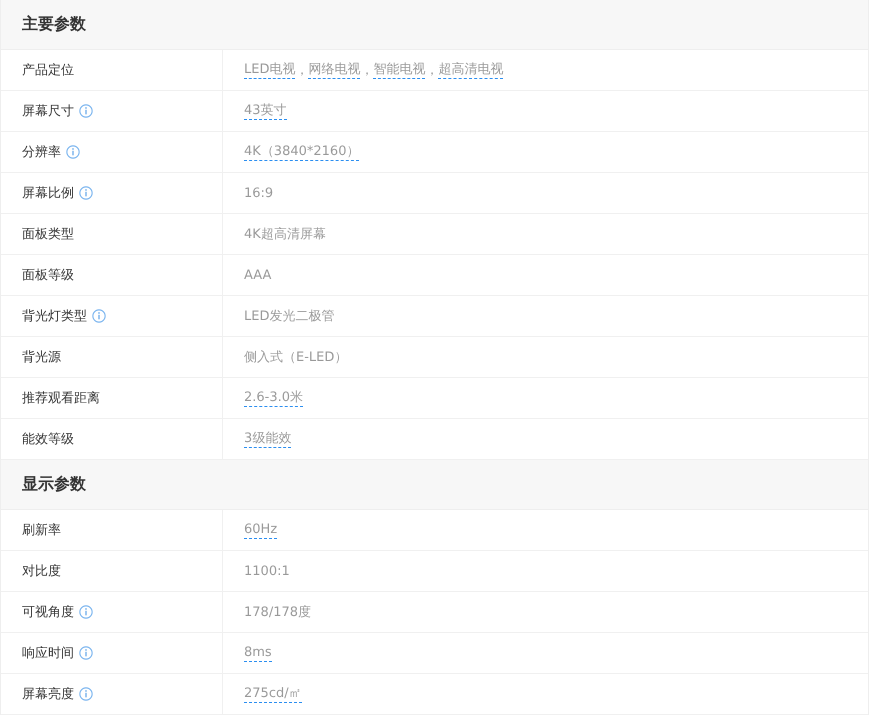 The height and width of the screenshot is (723, 871). Describe the element at coordinates (48, 193) in the screenshot. I see `spec-label: 屏幕比例` at that location.